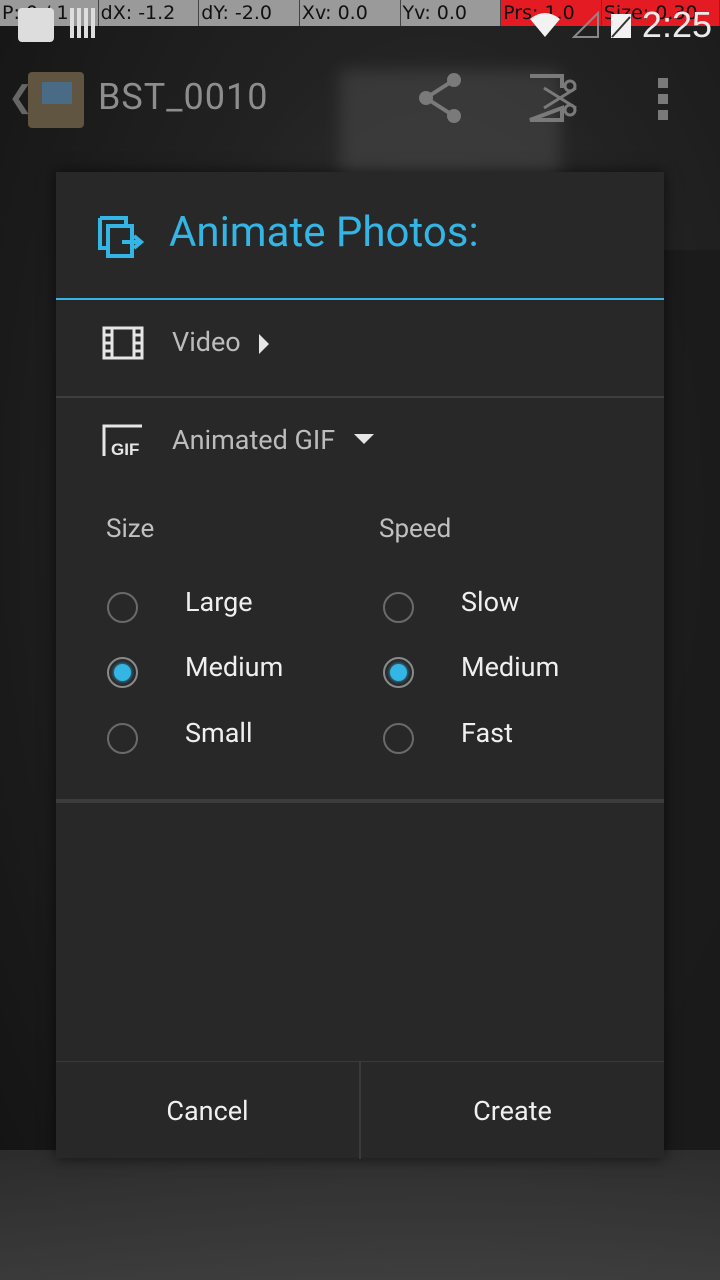  Describe the element at coordinates (56, 100) in the screenshot. I see `app-logo-icon` at that location.